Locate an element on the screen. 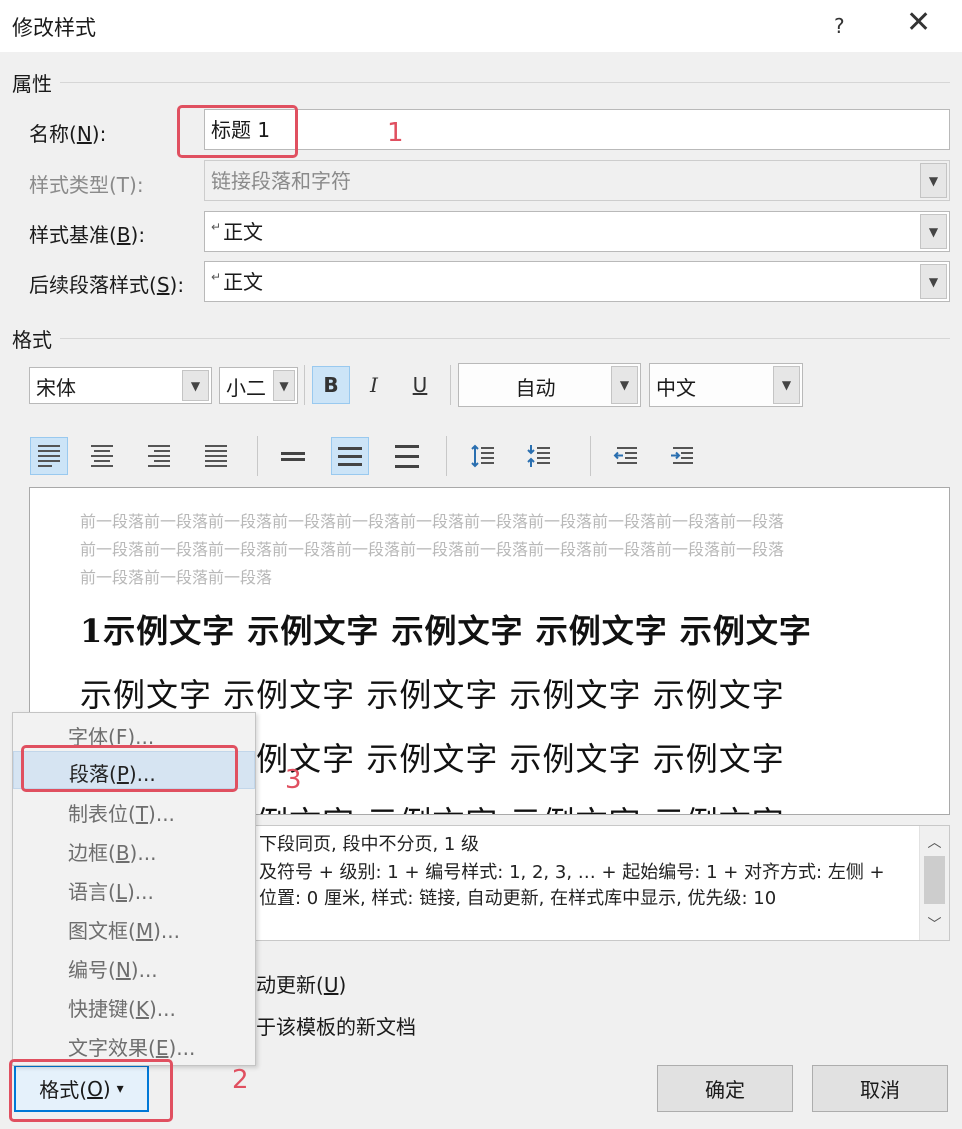 This screenshot has width=962, height=1129. sample-text-line: 示例文字 示例文字 示例文字 示例文字 示例文字 is located at coordinates (432, 695).